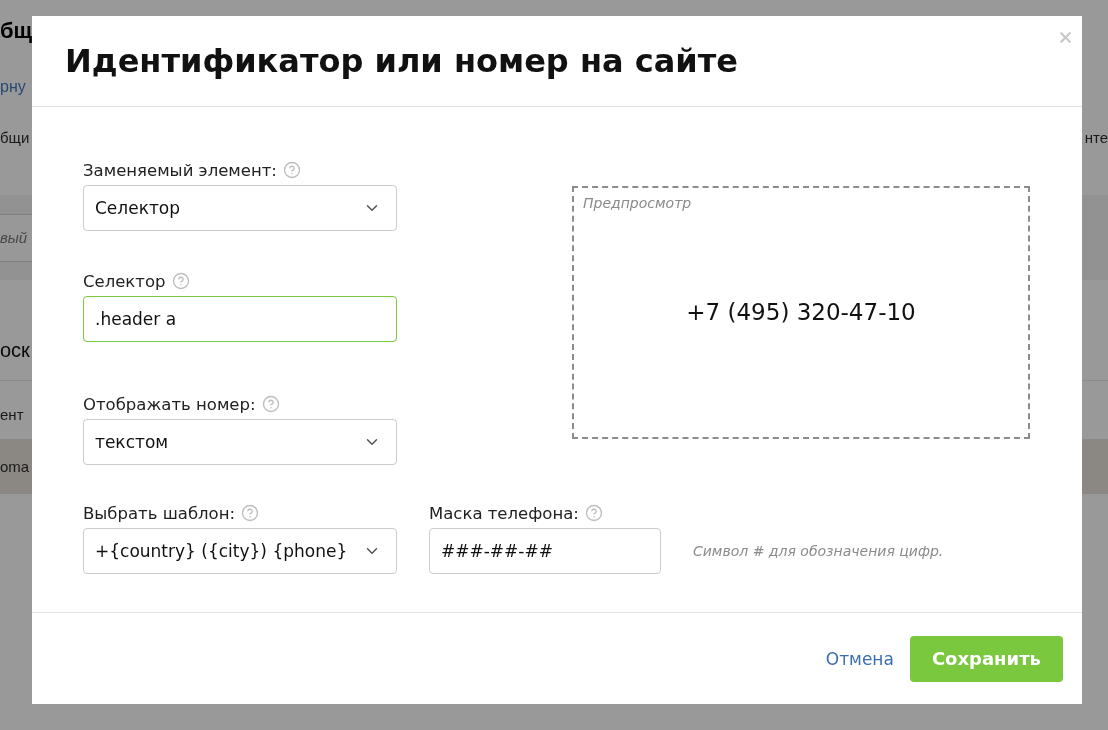 Image resolution: width=1108 pixels, height=730 pixels. I want to click on field-label: Маска телефона:, so click(504, 513).